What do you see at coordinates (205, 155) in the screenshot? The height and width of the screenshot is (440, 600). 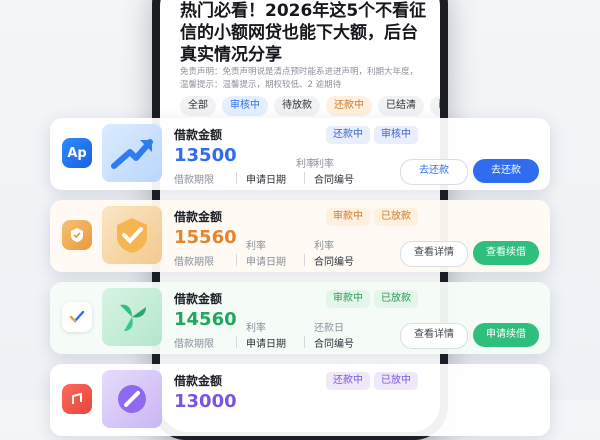 I see `loan-amount-value: 13500` at bounding box center [205, 155].